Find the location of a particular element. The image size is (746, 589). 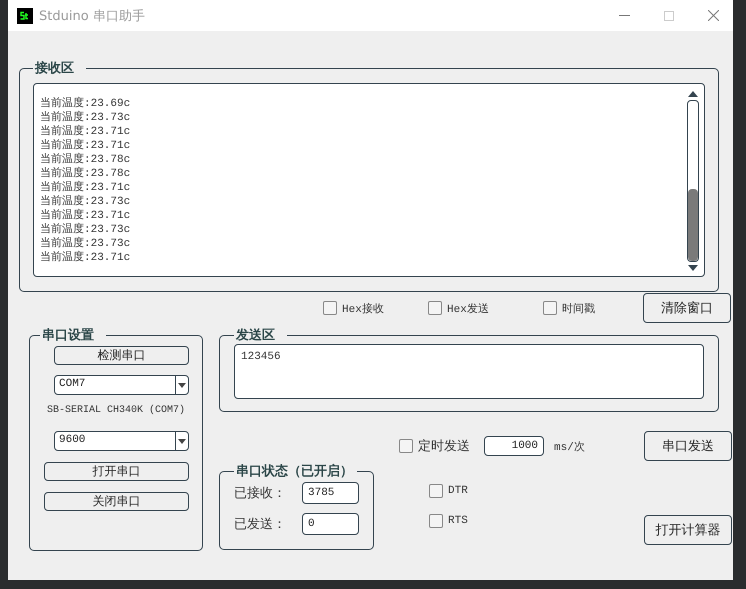

window-title: Stduino 串口助手 is located at coordinates (92, 16).